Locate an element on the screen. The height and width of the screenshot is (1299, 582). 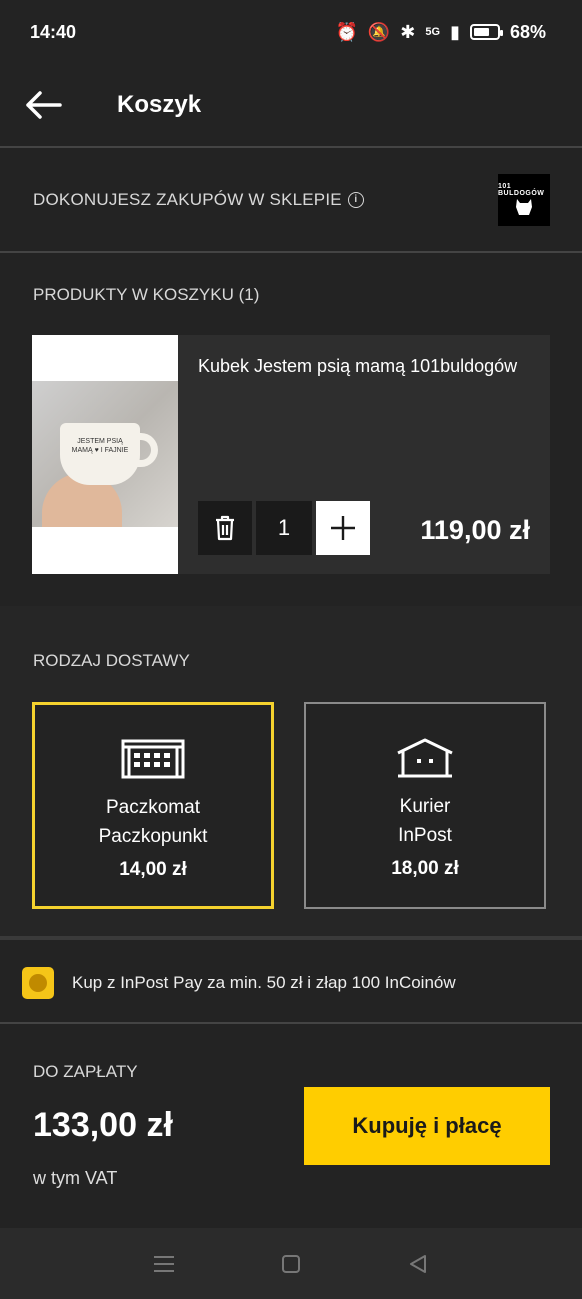
status-icons: ⏰ 🔕 ✱ 5G ▮ 68% is located at coordinates (440, 32).